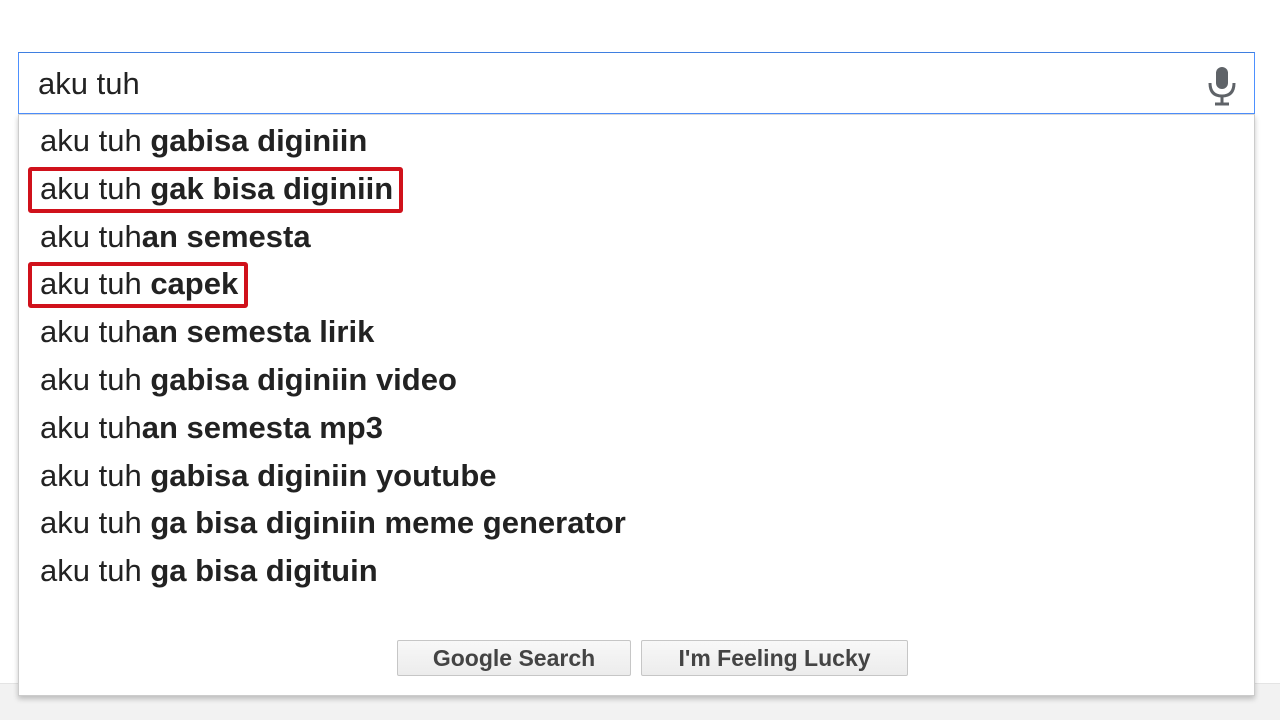 Image resolution: width=1280 pixels, height=720 pixels. I want to click on suggestion-item: aku tuh capek, so click(636, 284).